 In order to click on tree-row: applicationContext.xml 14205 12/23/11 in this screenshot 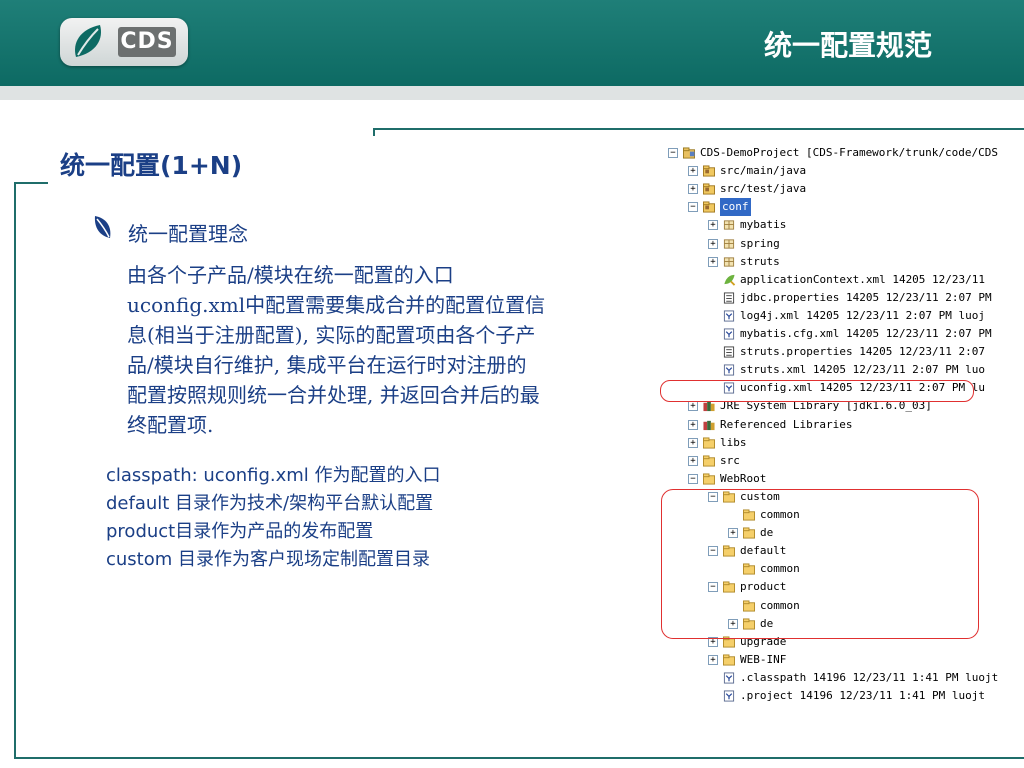, I will do `click(831, 280)`.